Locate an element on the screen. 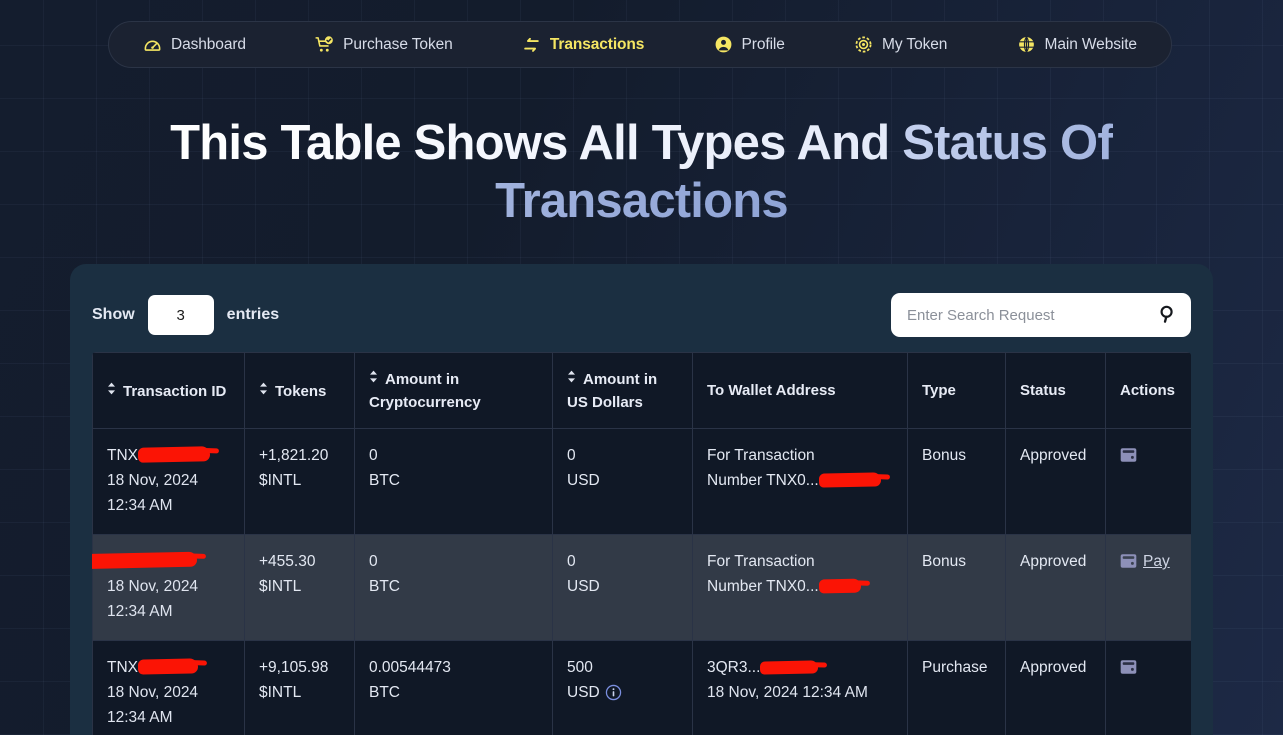  cell-amount-crypto: 0.00544473 BTC is located at coordinates (453, 687).